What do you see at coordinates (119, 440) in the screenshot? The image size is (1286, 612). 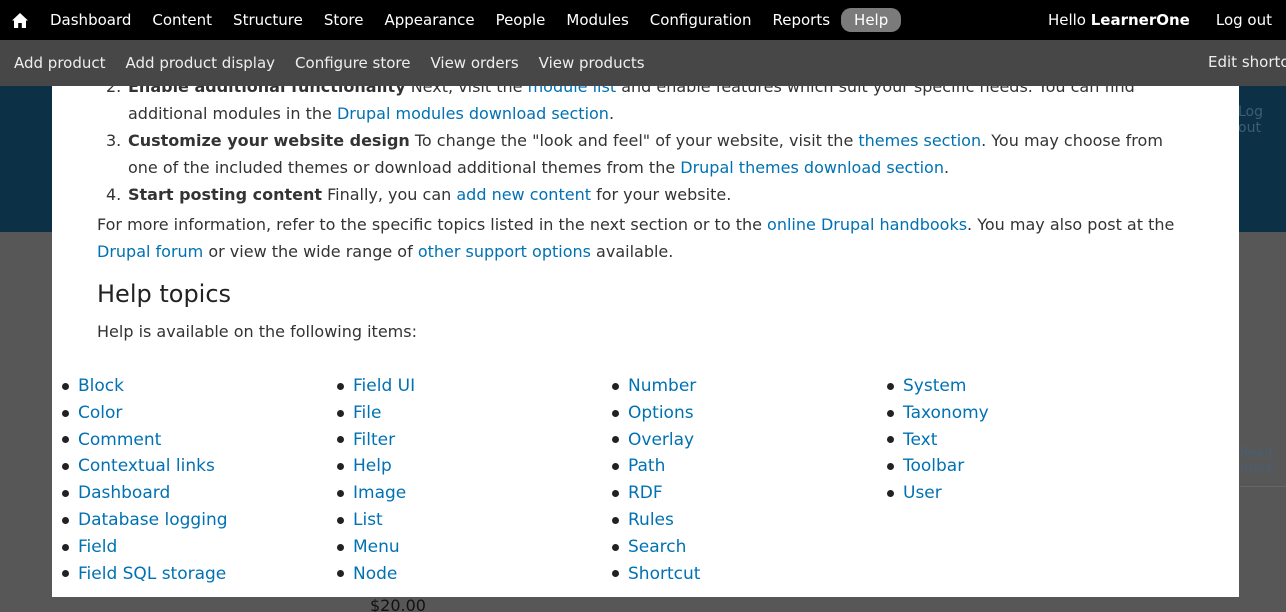 I see `help-topic-link-comment: Comment` at bounding box center [119, 440].